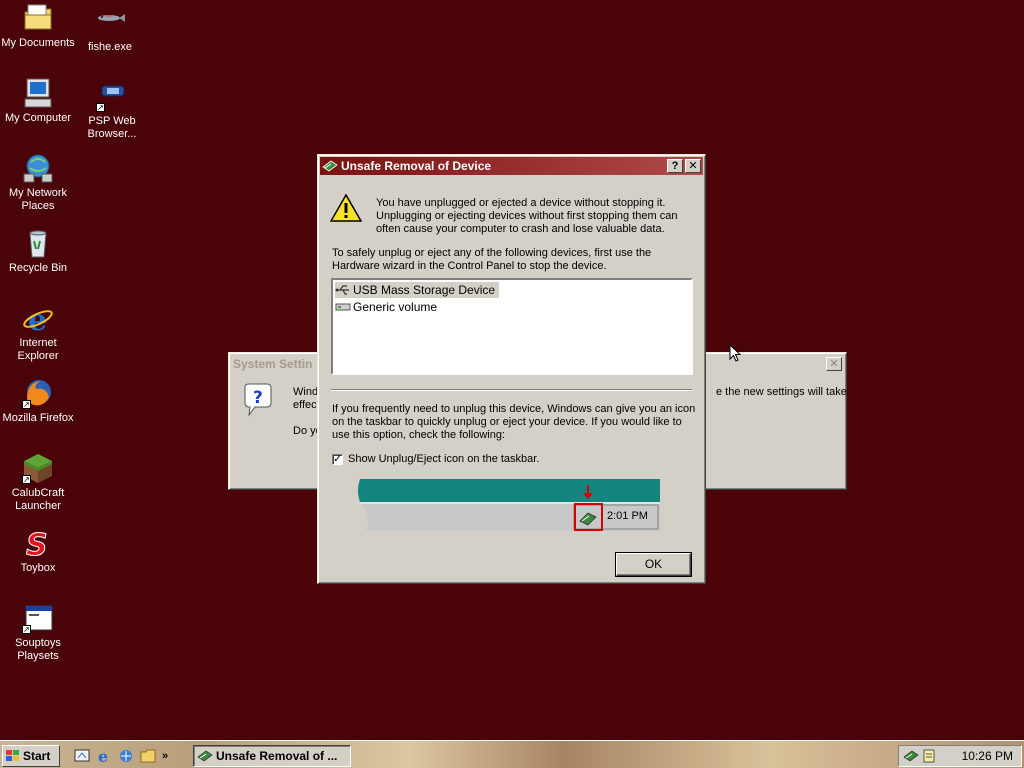 The height and width of the screenshot is (768, 1024). Describe the element at coordinates (512, 754) in the screenshot. I see `taskbar: Start e » Unsafe Removal of ... 10:26 PM` at that location.